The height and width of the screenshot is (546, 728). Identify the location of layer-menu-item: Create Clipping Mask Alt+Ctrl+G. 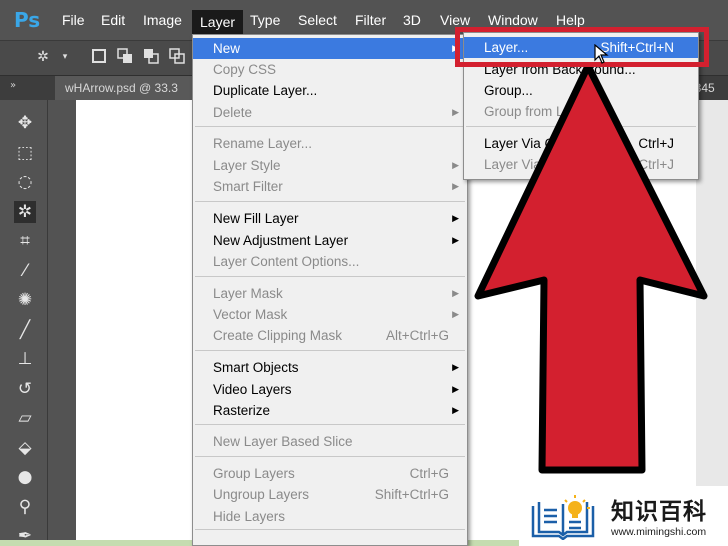
(330, 335).